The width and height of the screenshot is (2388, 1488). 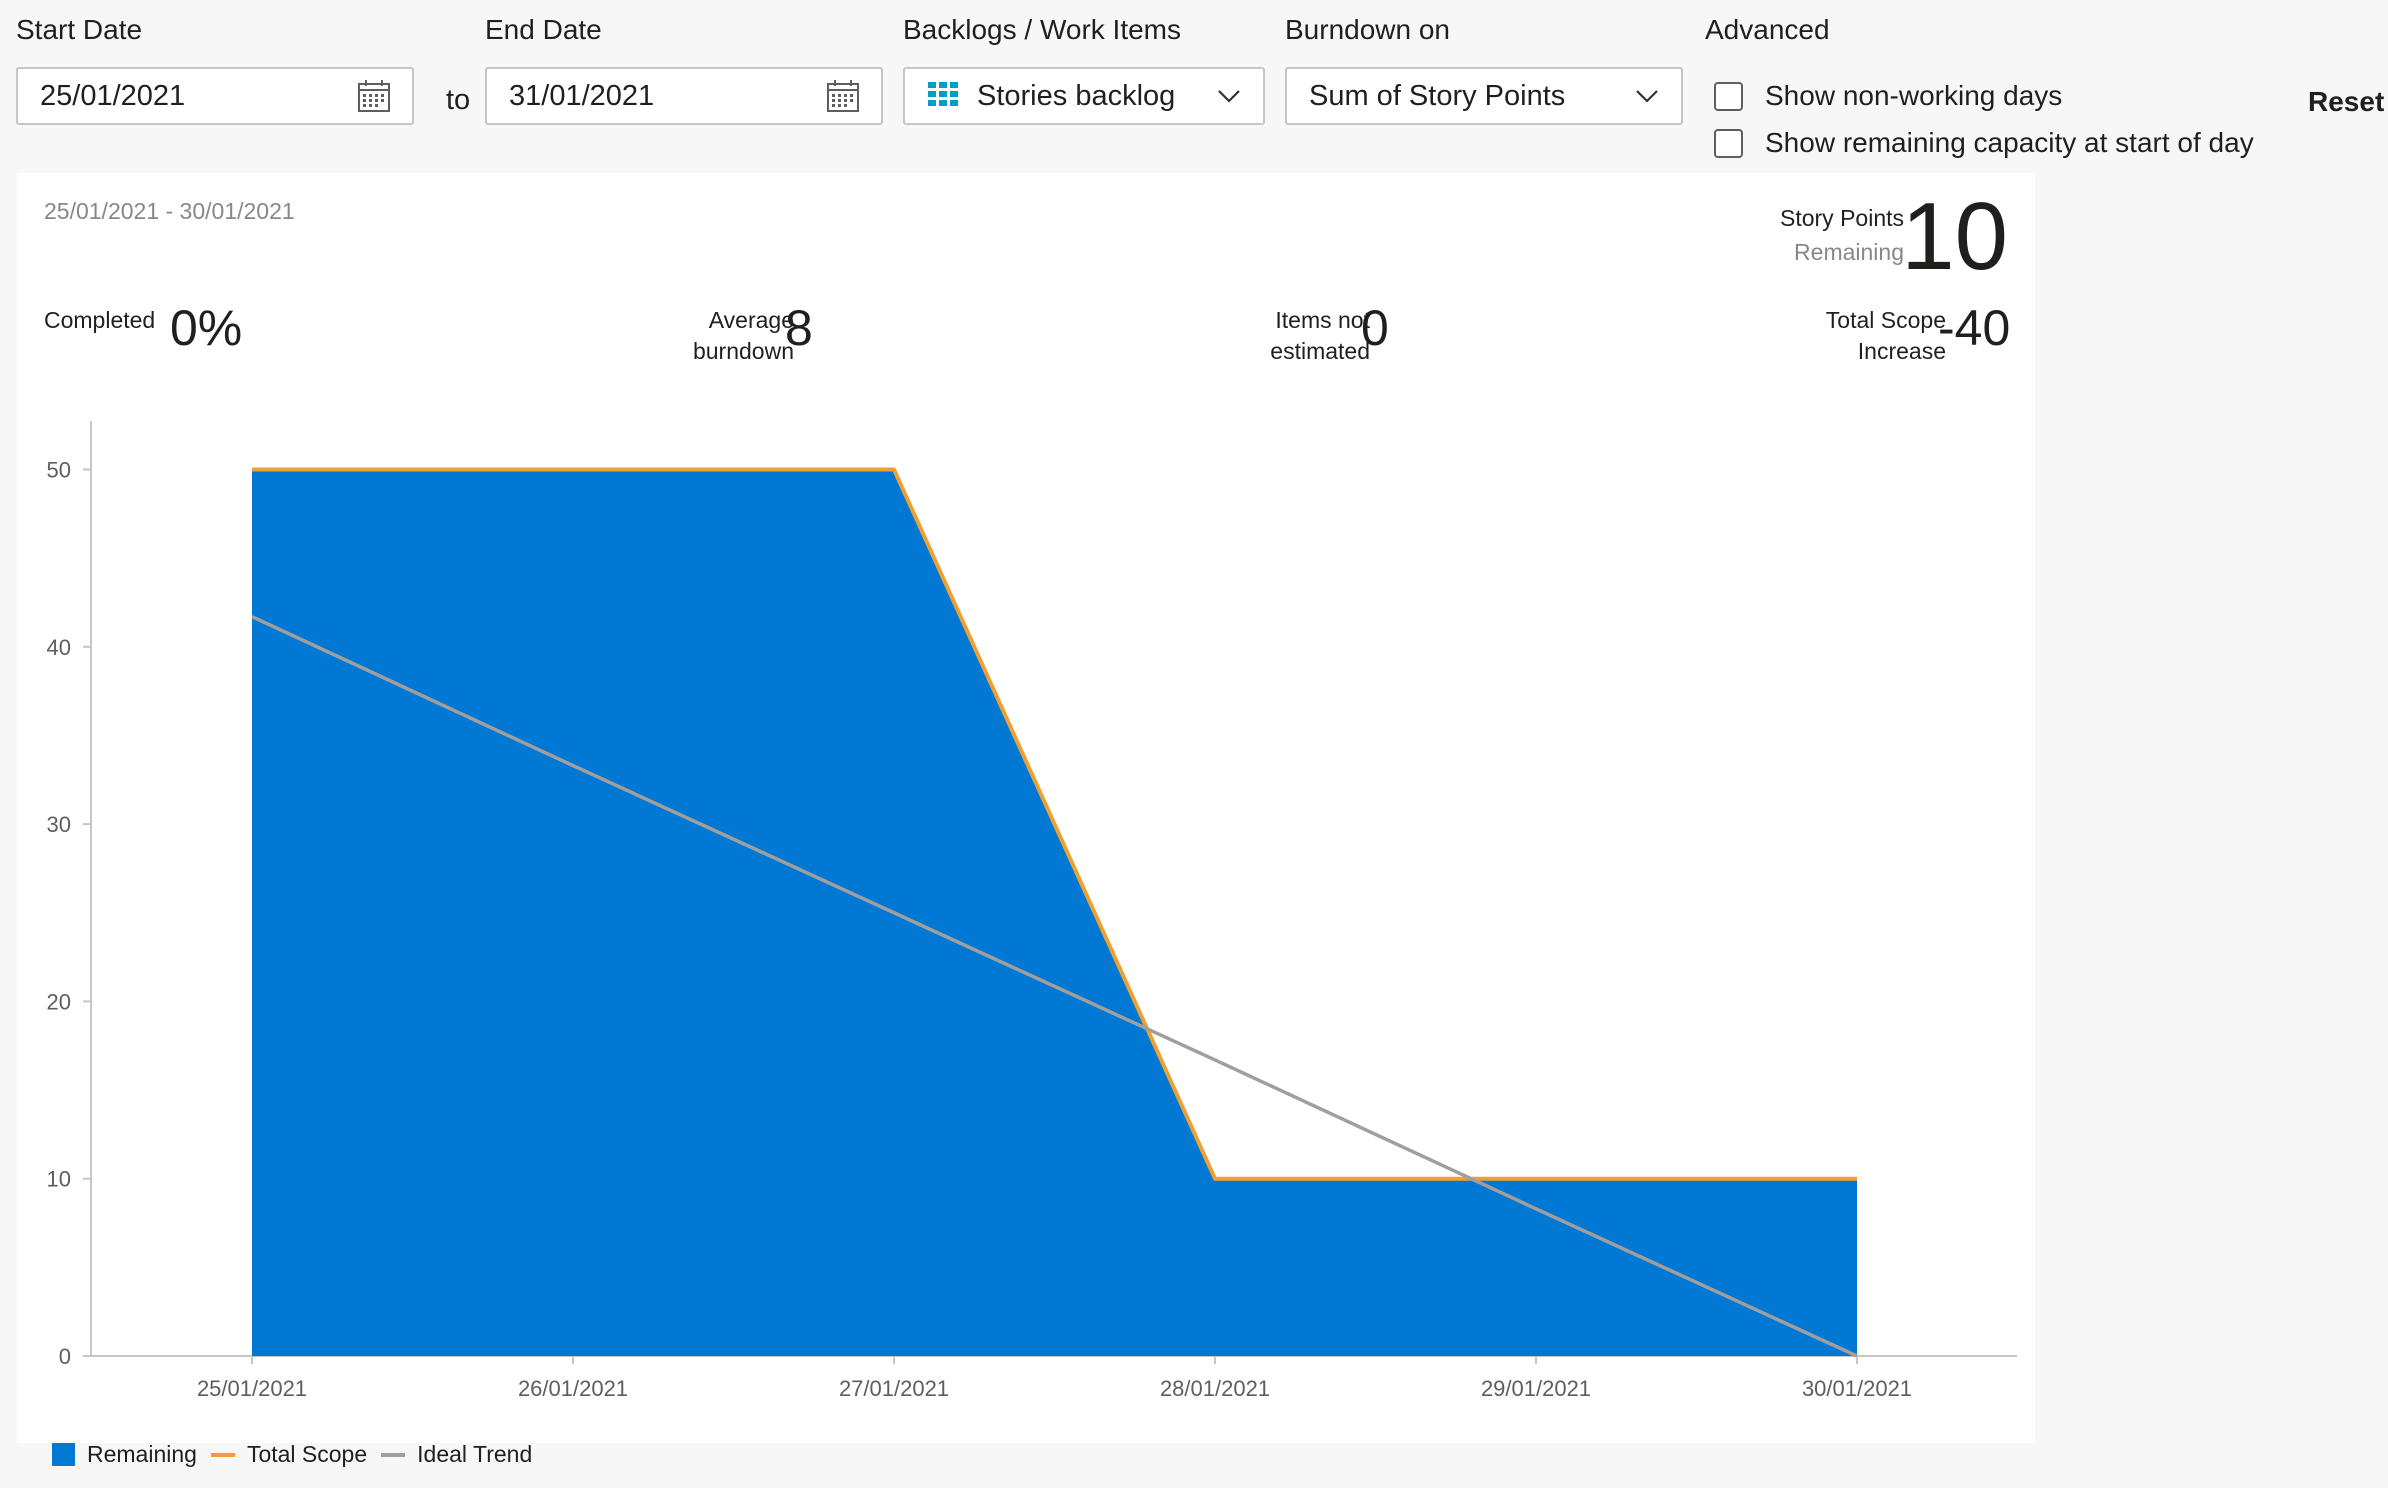 What do you see at coordinates (1914, 95) in the screenshot?
I see `checkbox-label: Show non-working days` at bounding box center [1914, 95].